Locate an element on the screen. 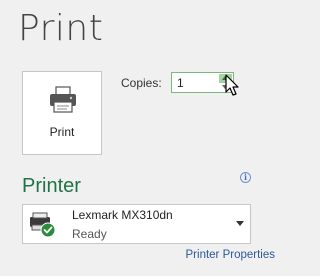 This screenshot has height=276, width=320. printer-status: Ready is located at coordinates (89, 234).